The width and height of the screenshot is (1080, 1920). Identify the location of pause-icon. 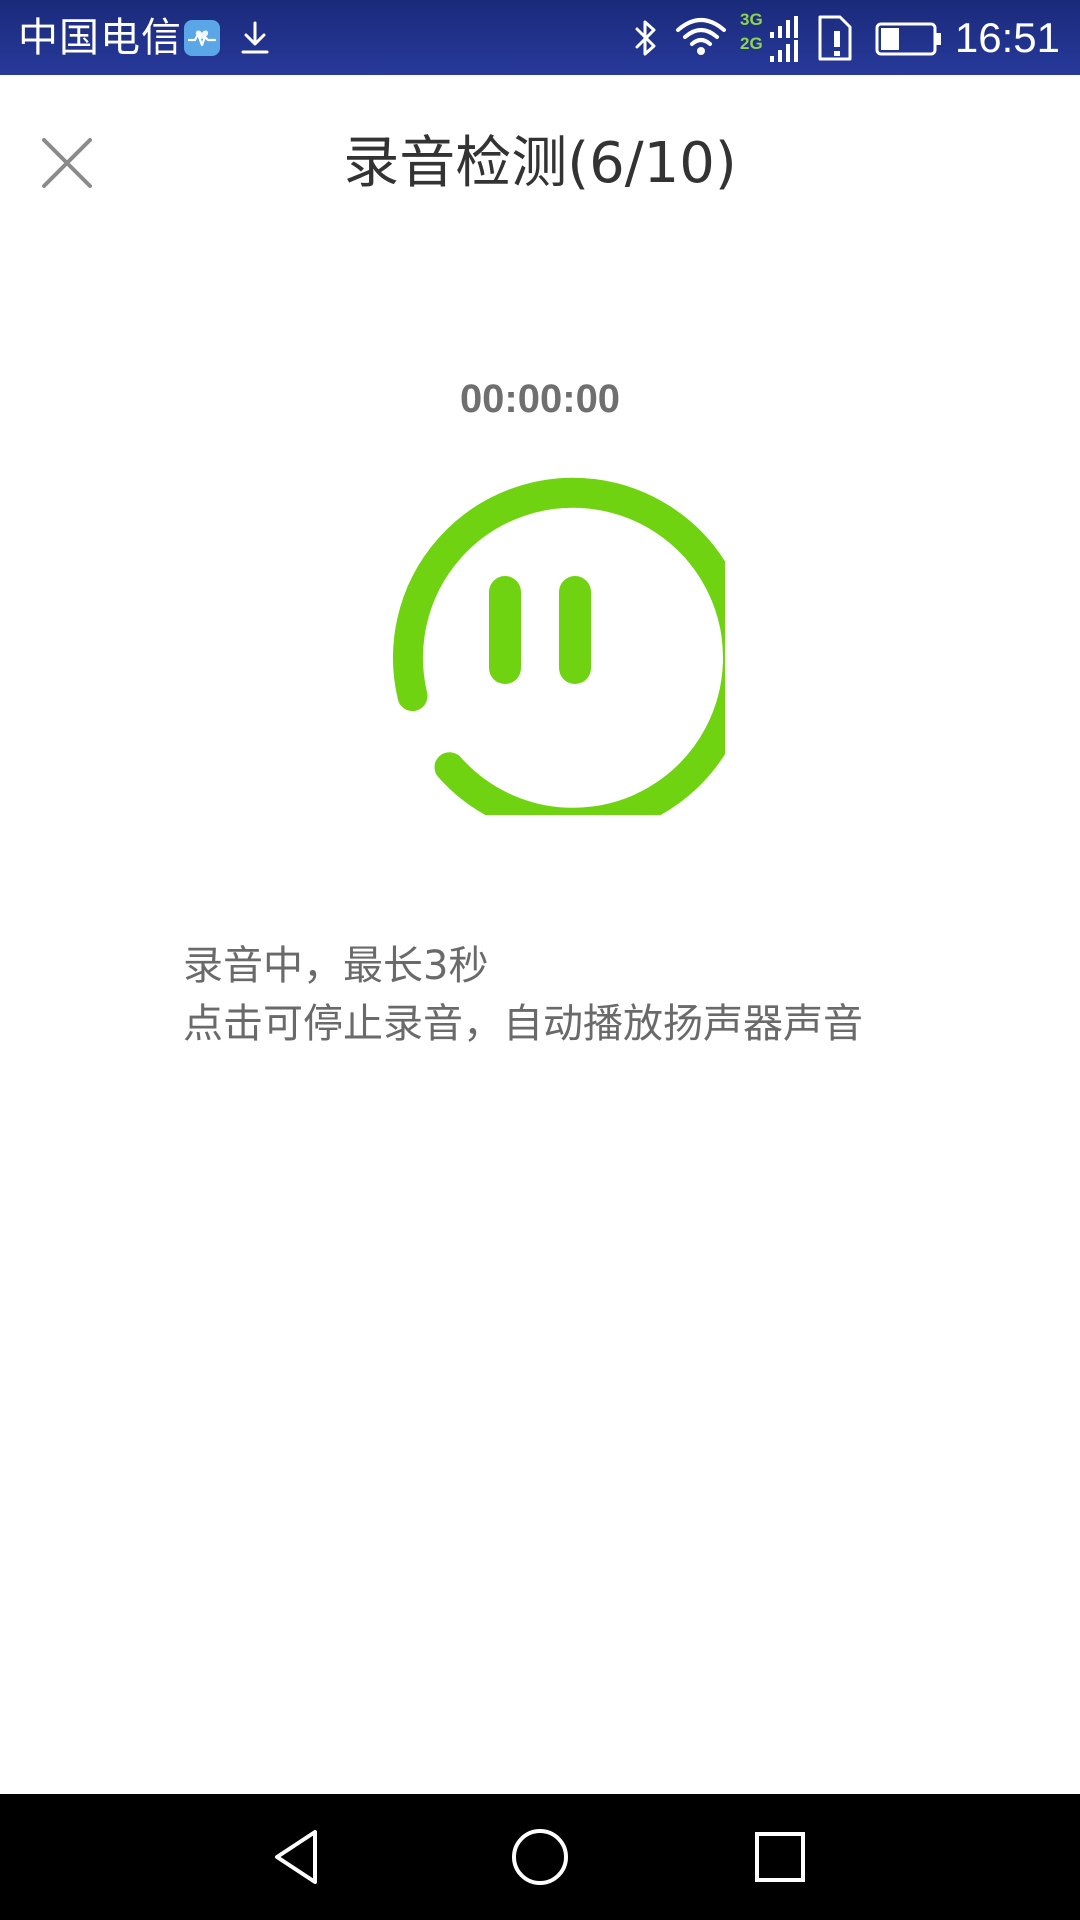
(540, 630).